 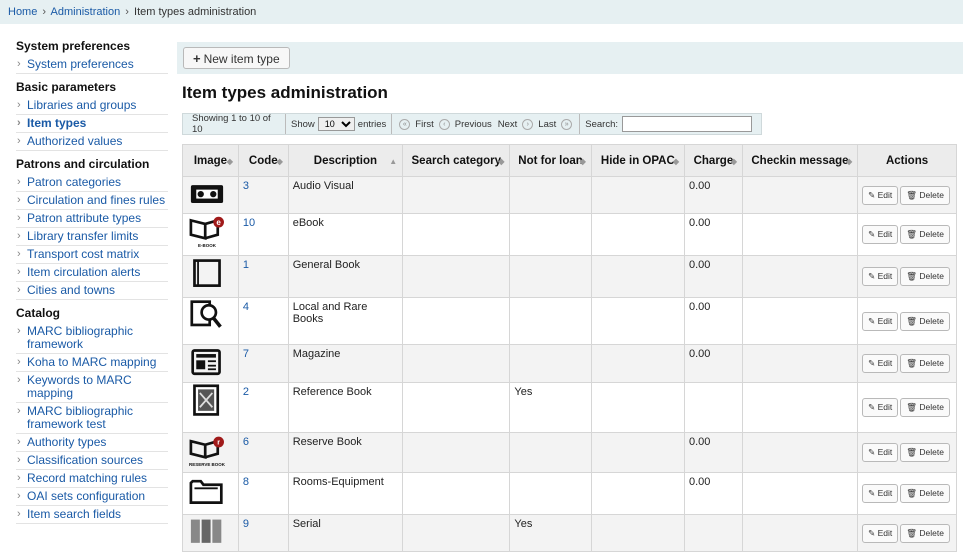 I want to click on search-input, so click(x=687, y=124).